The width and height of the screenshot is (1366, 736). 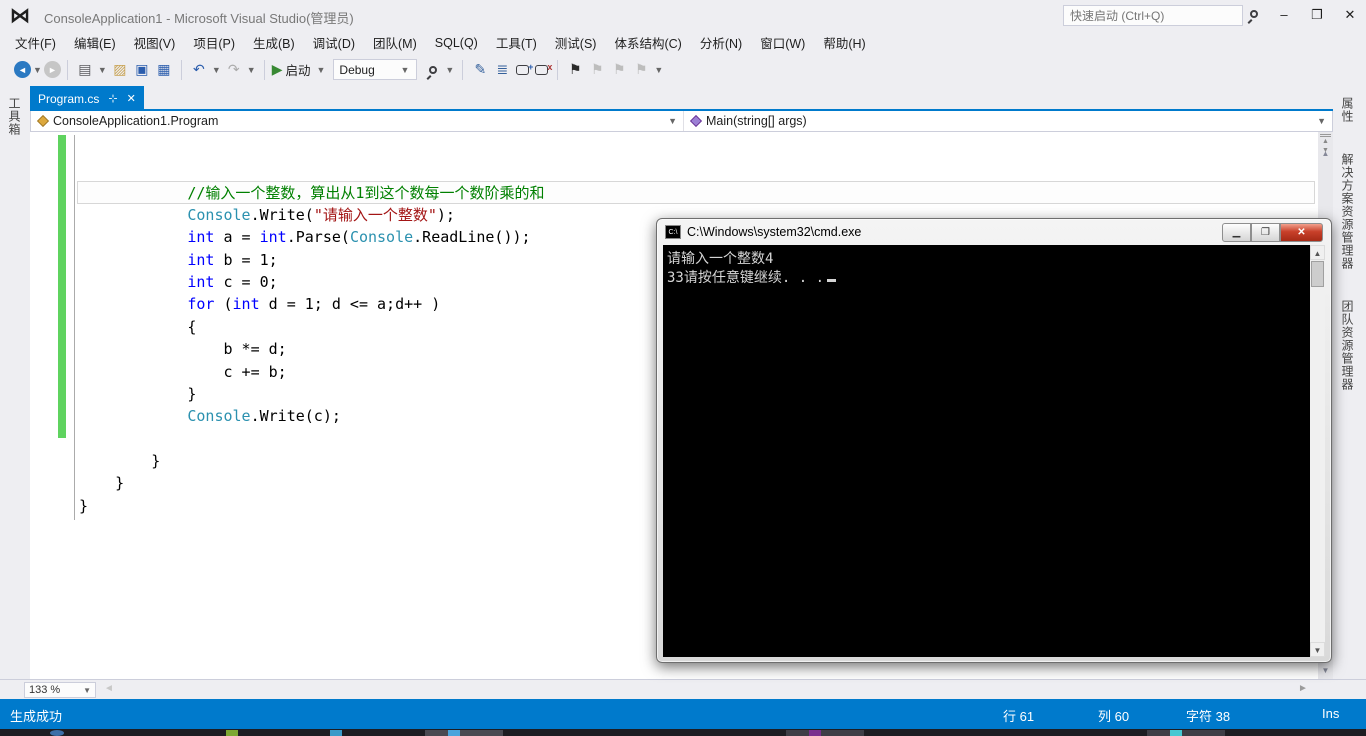 What do you see at coordinates (274, 42) in the screenshot?
I see `menu-item: 生成(B)` at bounding box center [274, 42].